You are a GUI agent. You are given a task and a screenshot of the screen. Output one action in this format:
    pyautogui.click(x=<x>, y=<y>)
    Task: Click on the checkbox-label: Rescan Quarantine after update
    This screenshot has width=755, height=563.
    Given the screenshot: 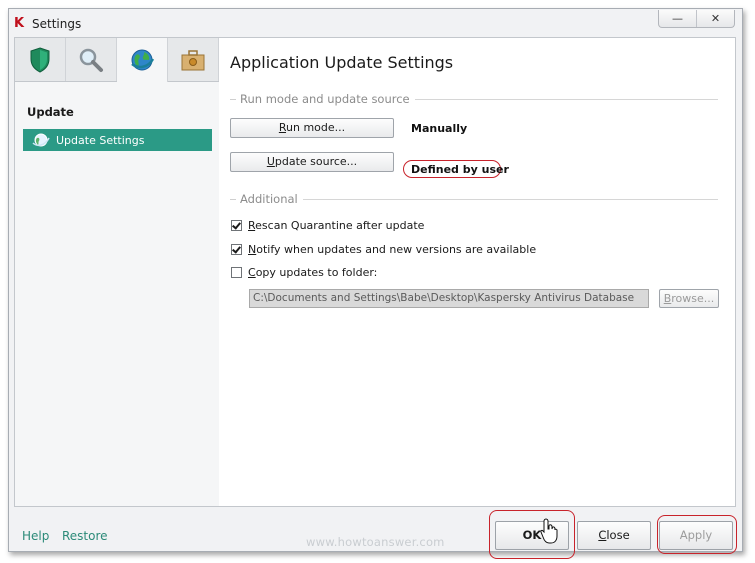 What is the action you would take?
    pyautogui.click(x=336, y=225)
    